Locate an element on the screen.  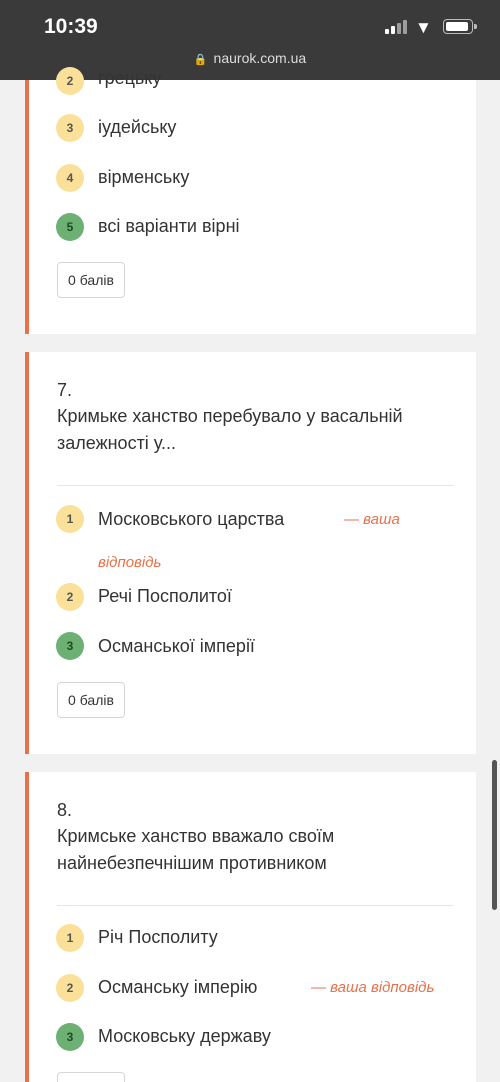
question-number: 7. is located at coordinates (65, 390).